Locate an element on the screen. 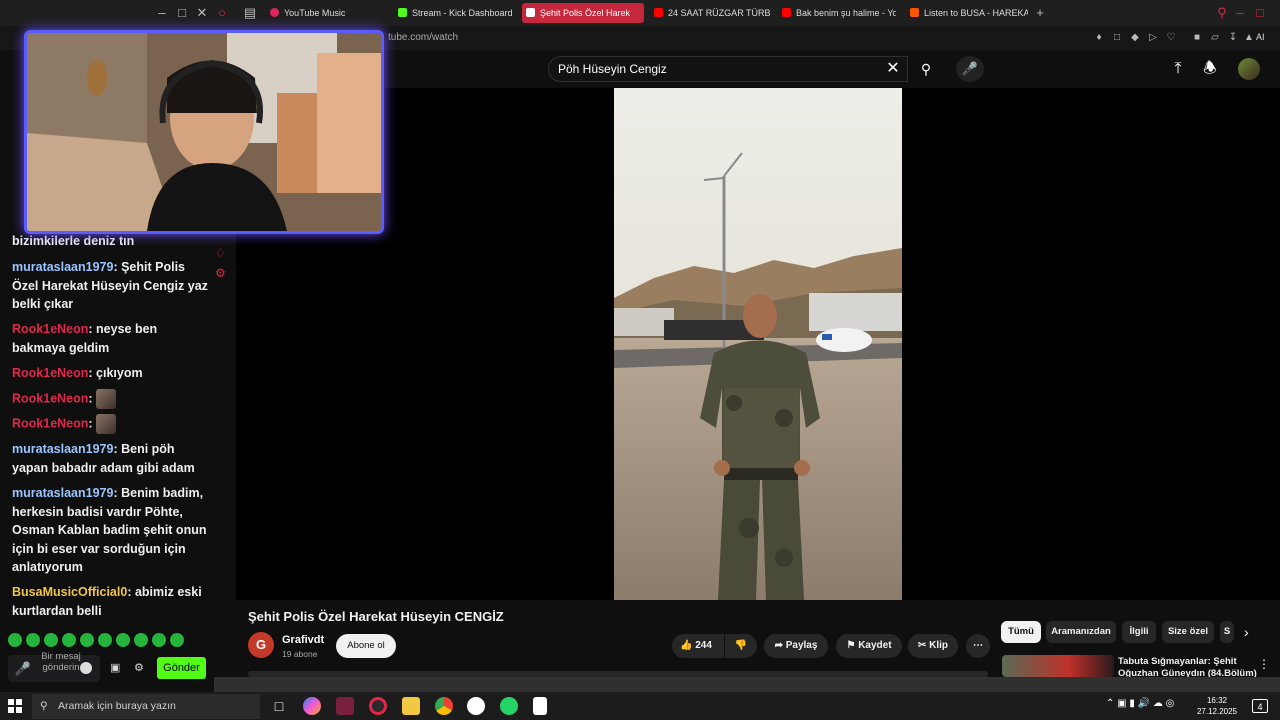 This screenshot has width=1280, height=720. chat-message: Rook1eNeon: çıkıyom is located at coordinates (77, 373).